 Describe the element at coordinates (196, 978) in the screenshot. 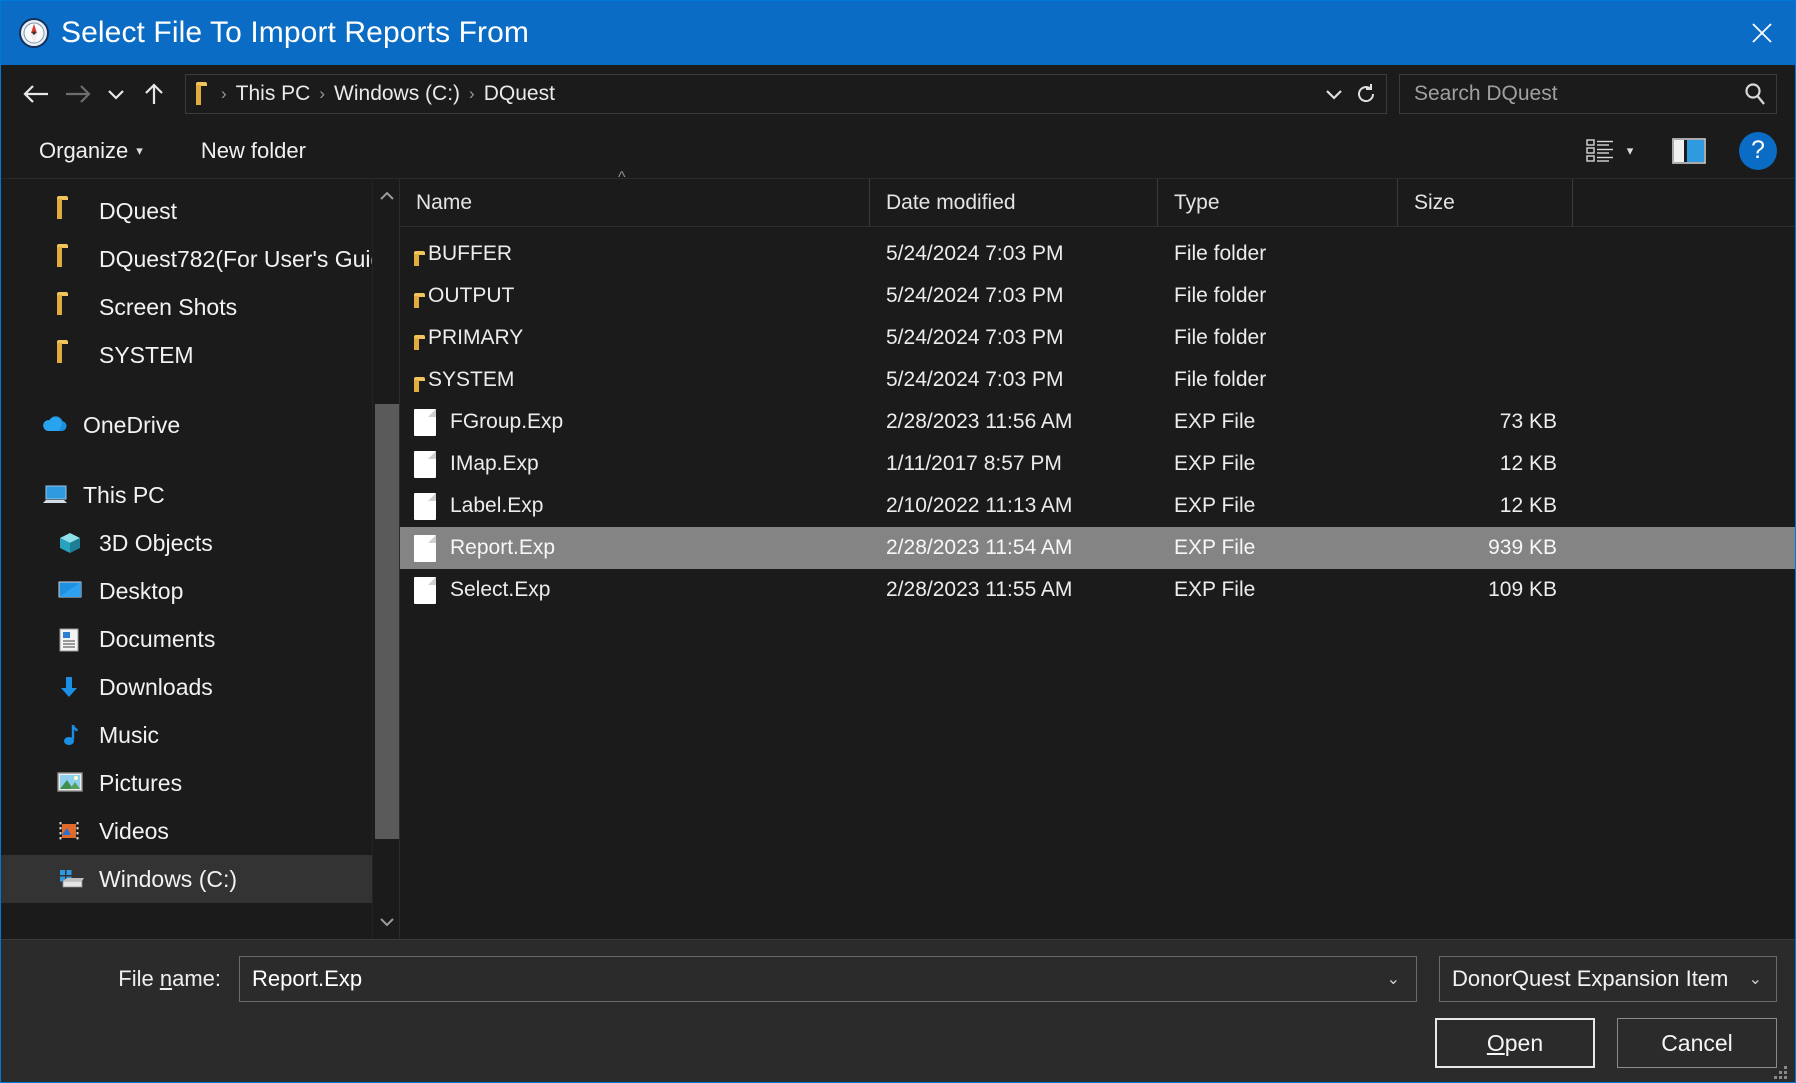

I see `file-name-label-post: ame:` at that location.